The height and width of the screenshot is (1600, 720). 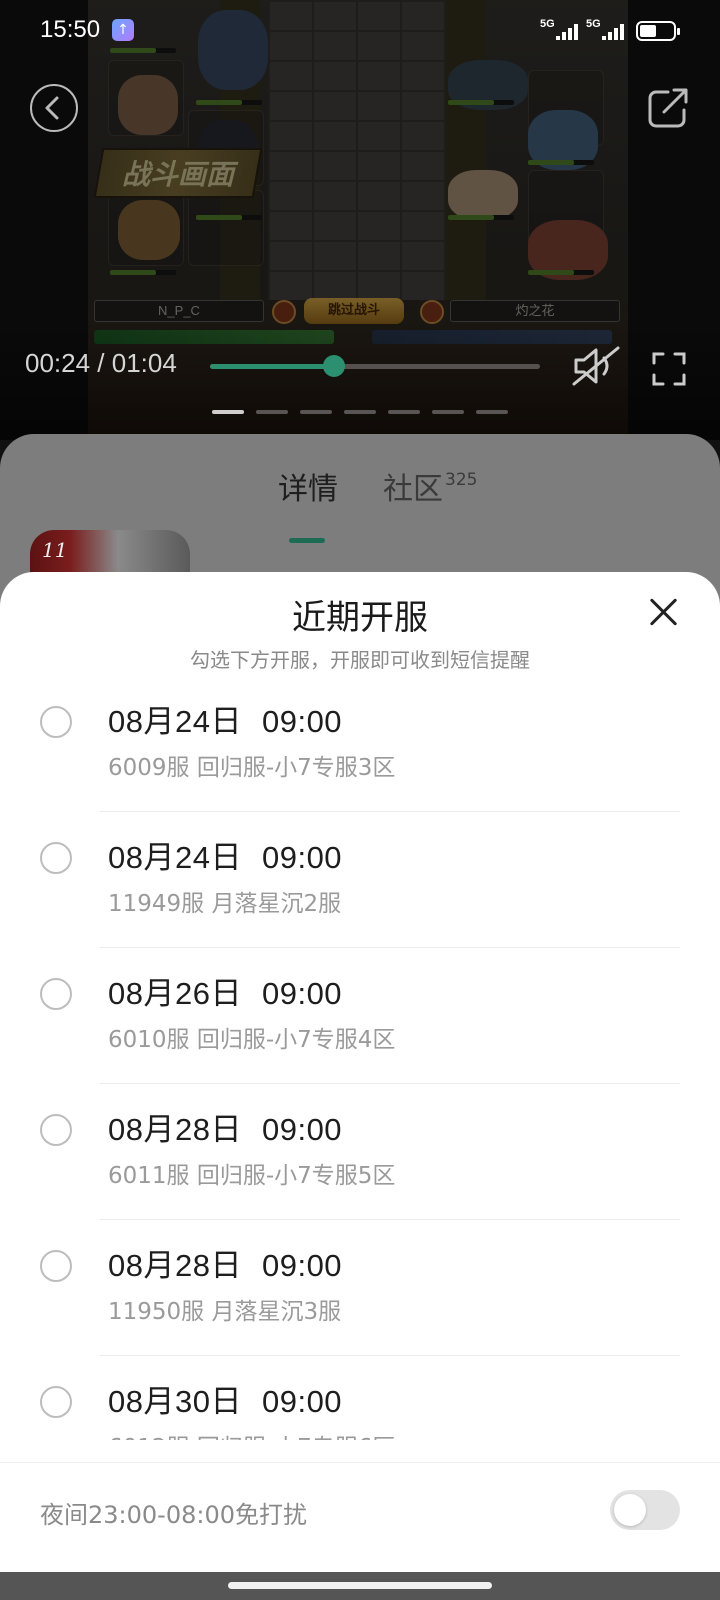 What do you see at coordinates (225, 904) in the screenshot?
I see `server-name: 11949服 月落星沉2服` at bounding box center [225, 904].